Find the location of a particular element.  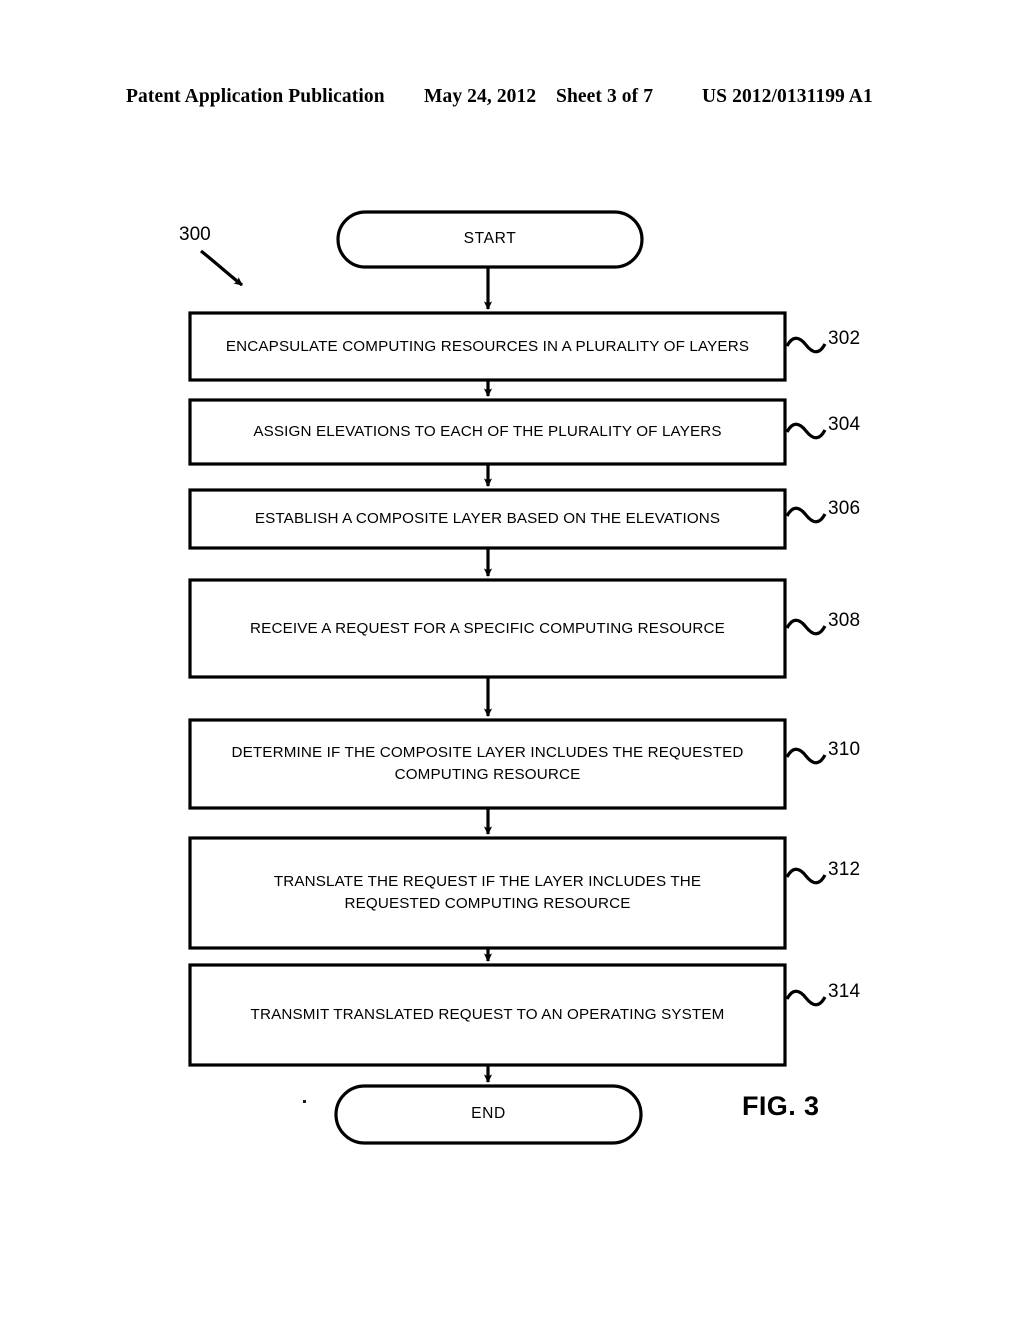

process-box-310-shape is located at coordinates (487, 764).